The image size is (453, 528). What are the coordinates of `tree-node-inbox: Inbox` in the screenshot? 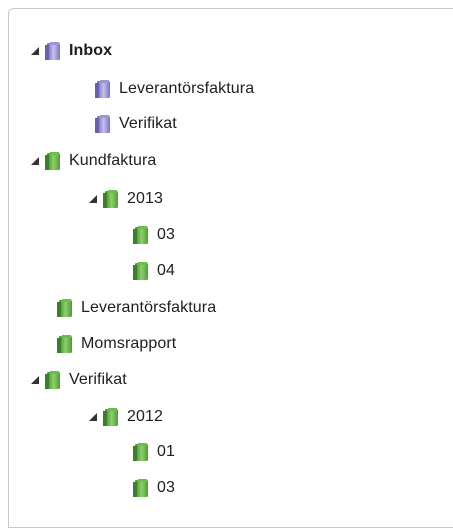 It's located at (71, 51).